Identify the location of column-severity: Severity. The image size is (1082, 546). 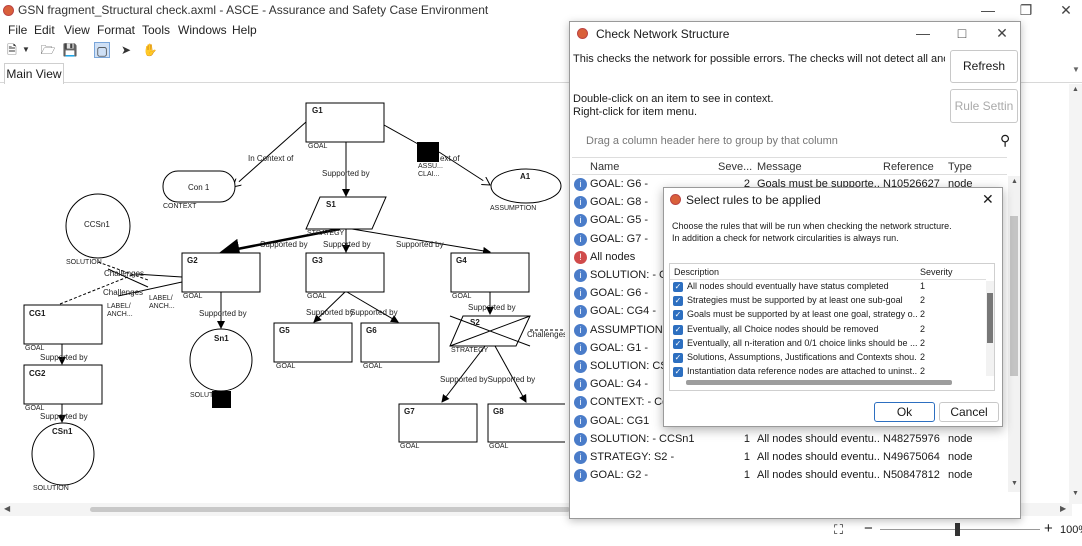
(936, 272).